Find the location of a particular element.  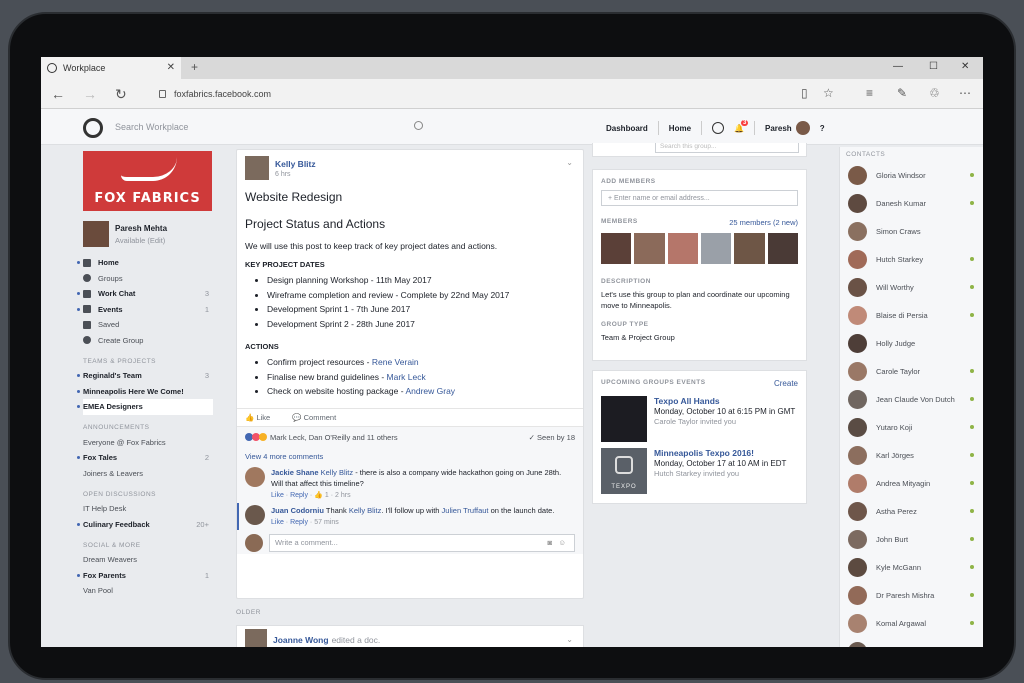

address-bar: foxfabrics.facebook.com is located at coordinates (433, 94).